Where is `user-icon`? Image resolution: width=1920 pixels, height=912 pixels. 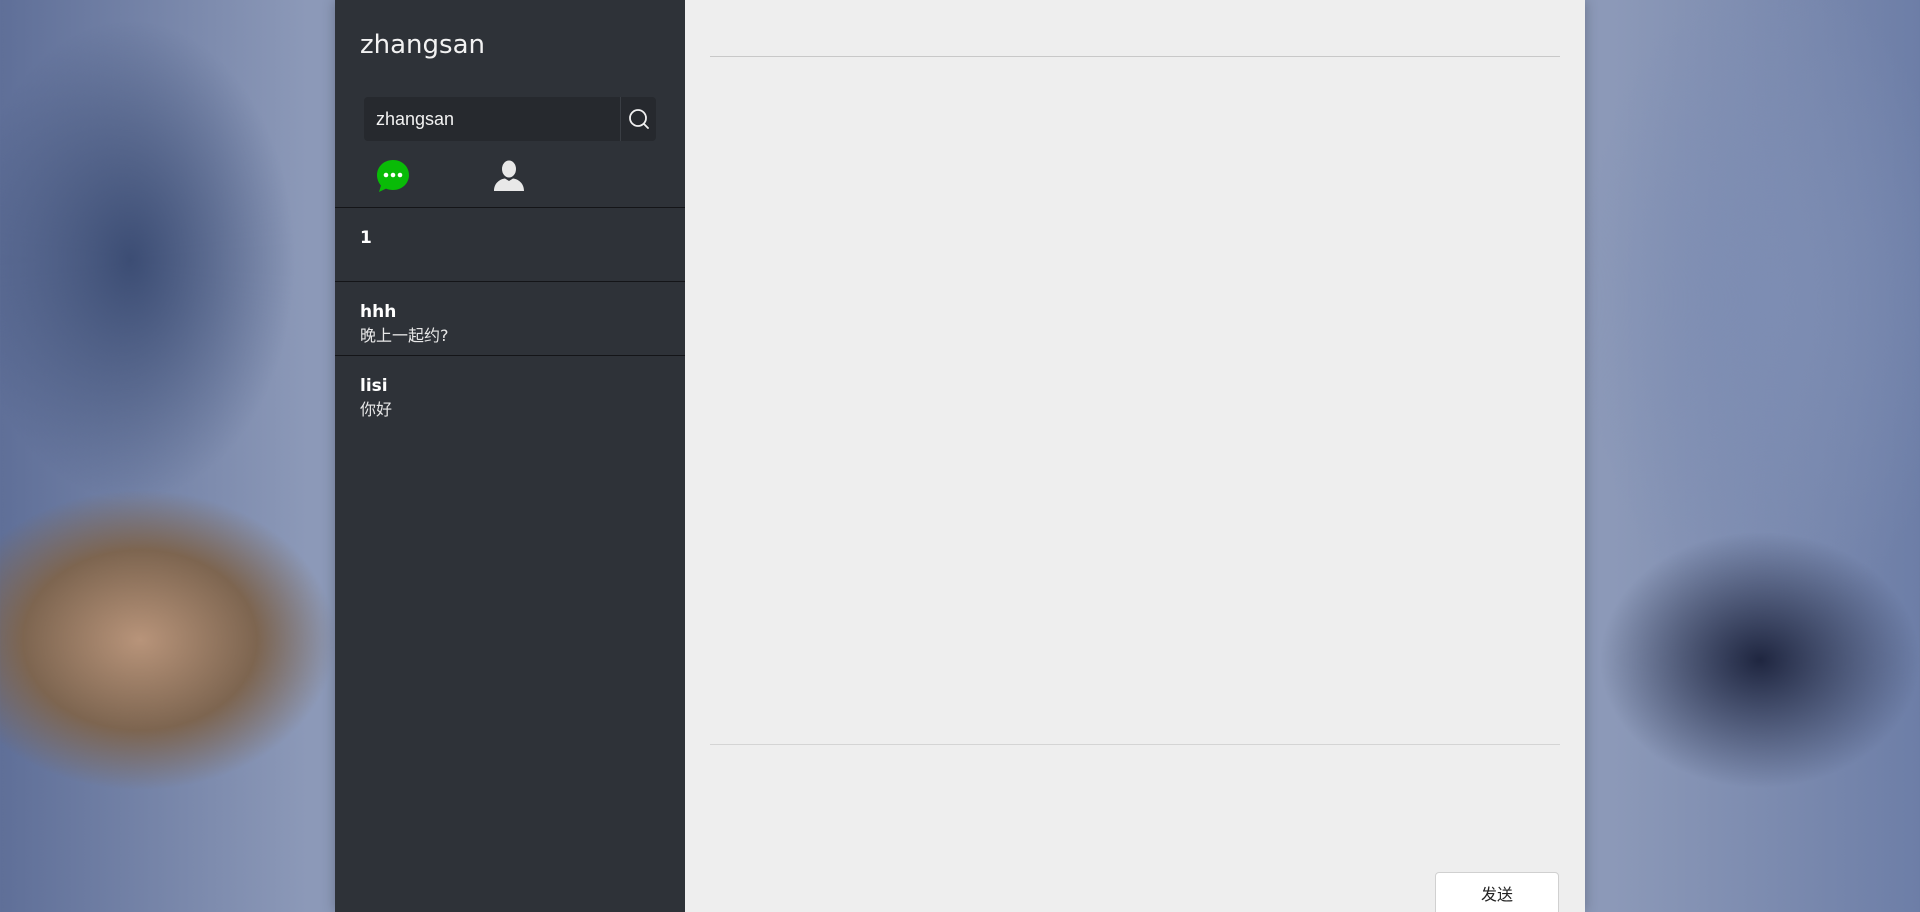
user-icon is located at coordinates (509, 175).